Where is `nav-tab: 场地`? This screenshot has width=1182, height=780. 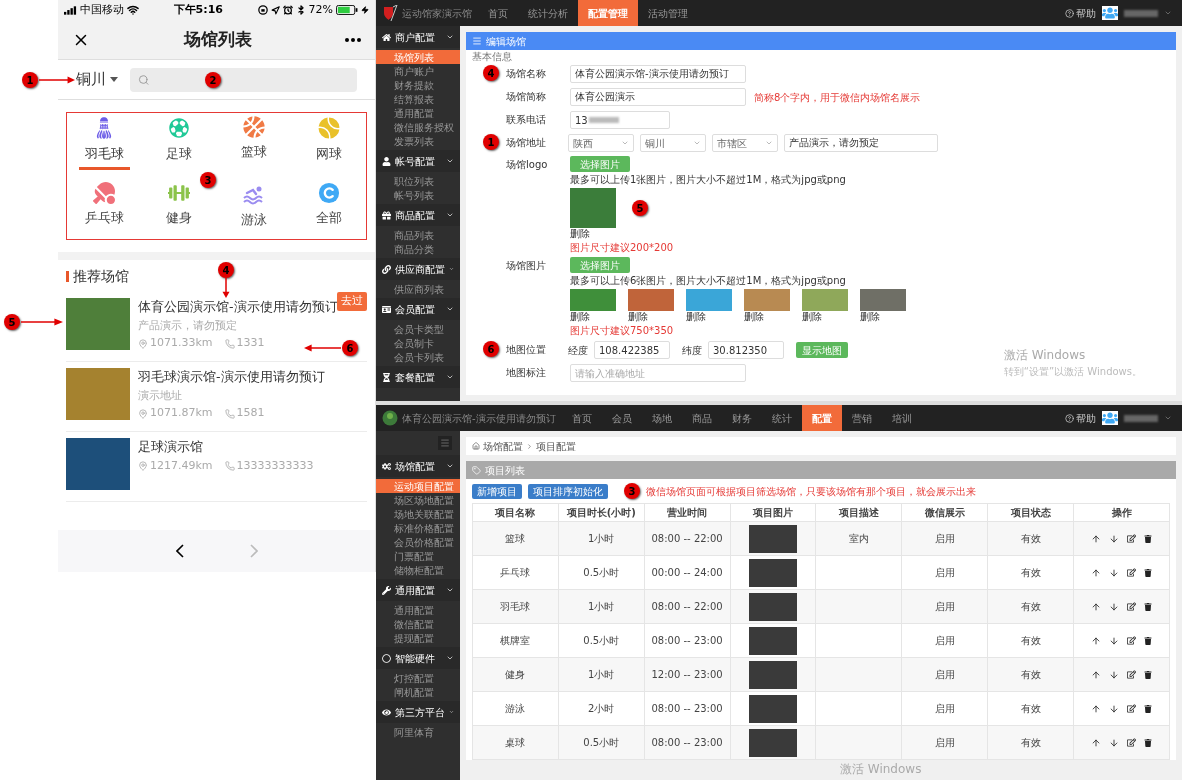 nav-tab: 场地 is located at coordinates (661, 418).